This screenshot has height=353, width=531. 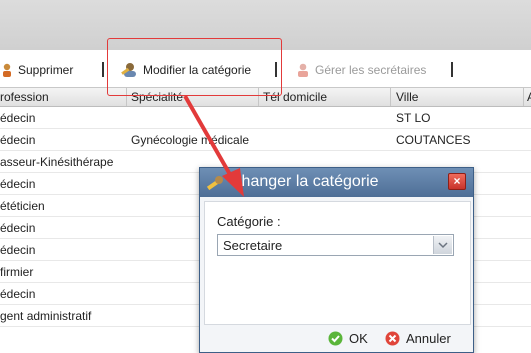 I want to click on user-edit-icon, so click(x=214, y=183).